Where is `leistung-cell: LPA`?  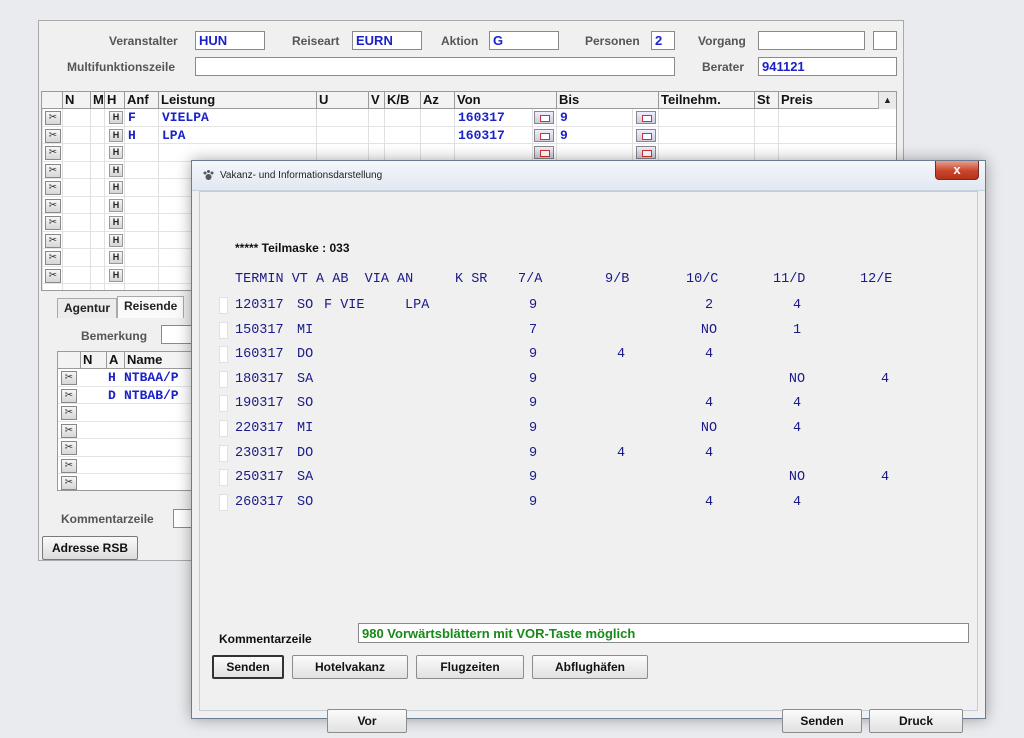
leistung-cell: LPA is located at coordinates (172, 135).